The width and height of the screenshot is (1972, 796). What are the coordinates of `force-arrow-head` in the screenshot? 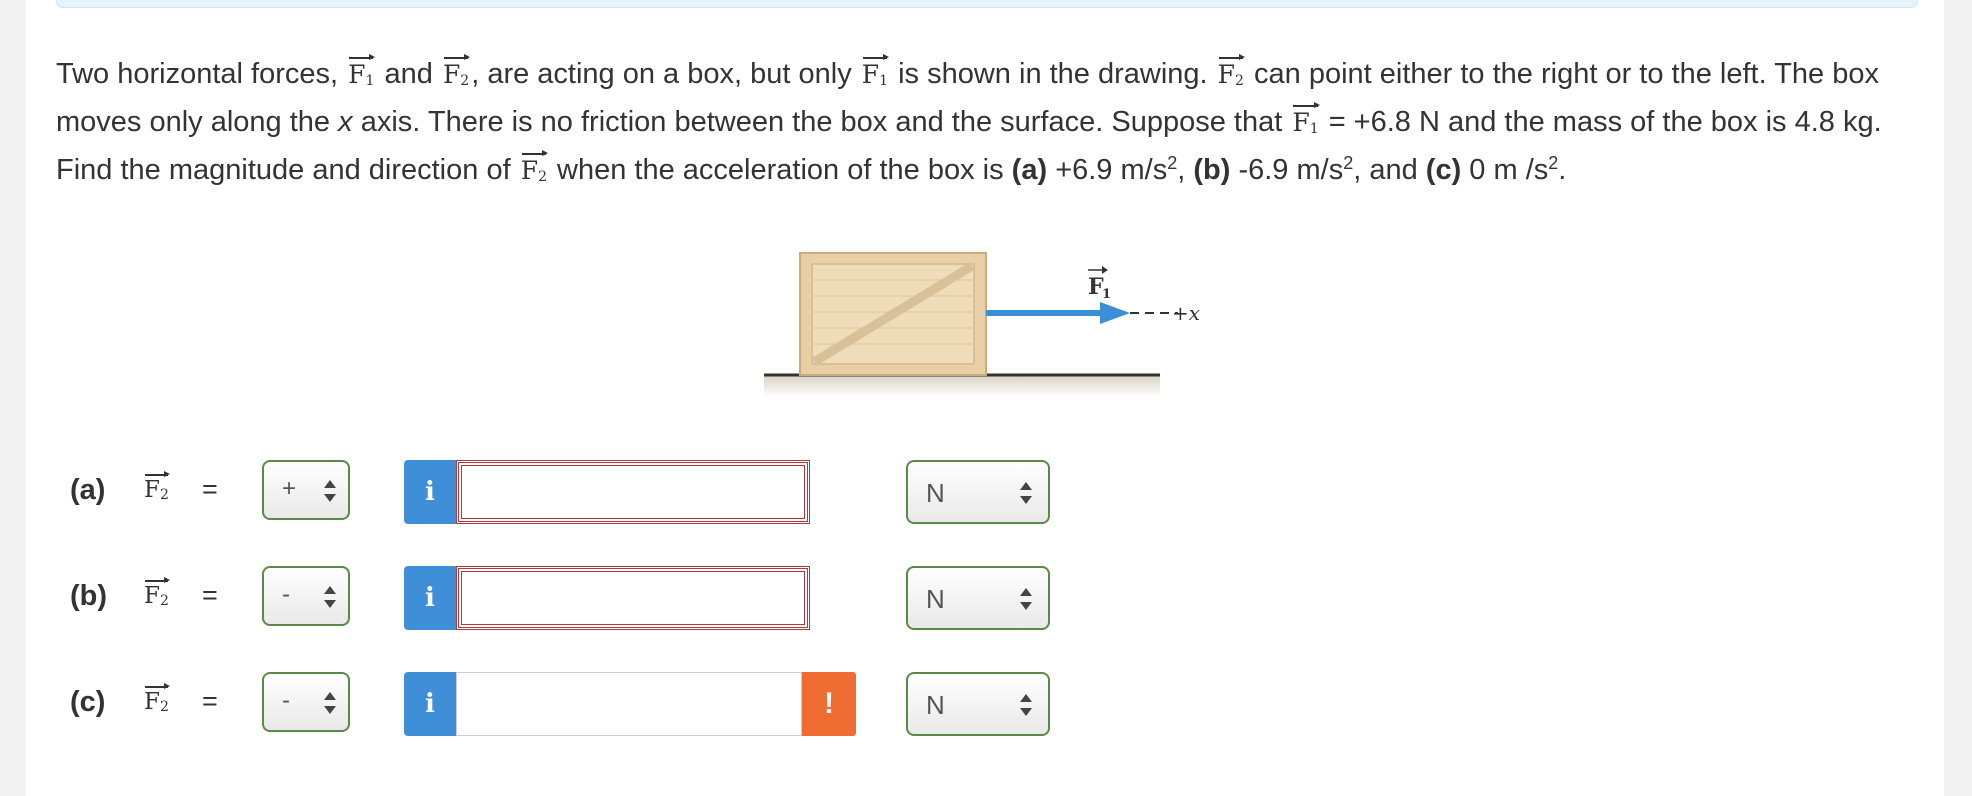 It's located at (1115, 313).